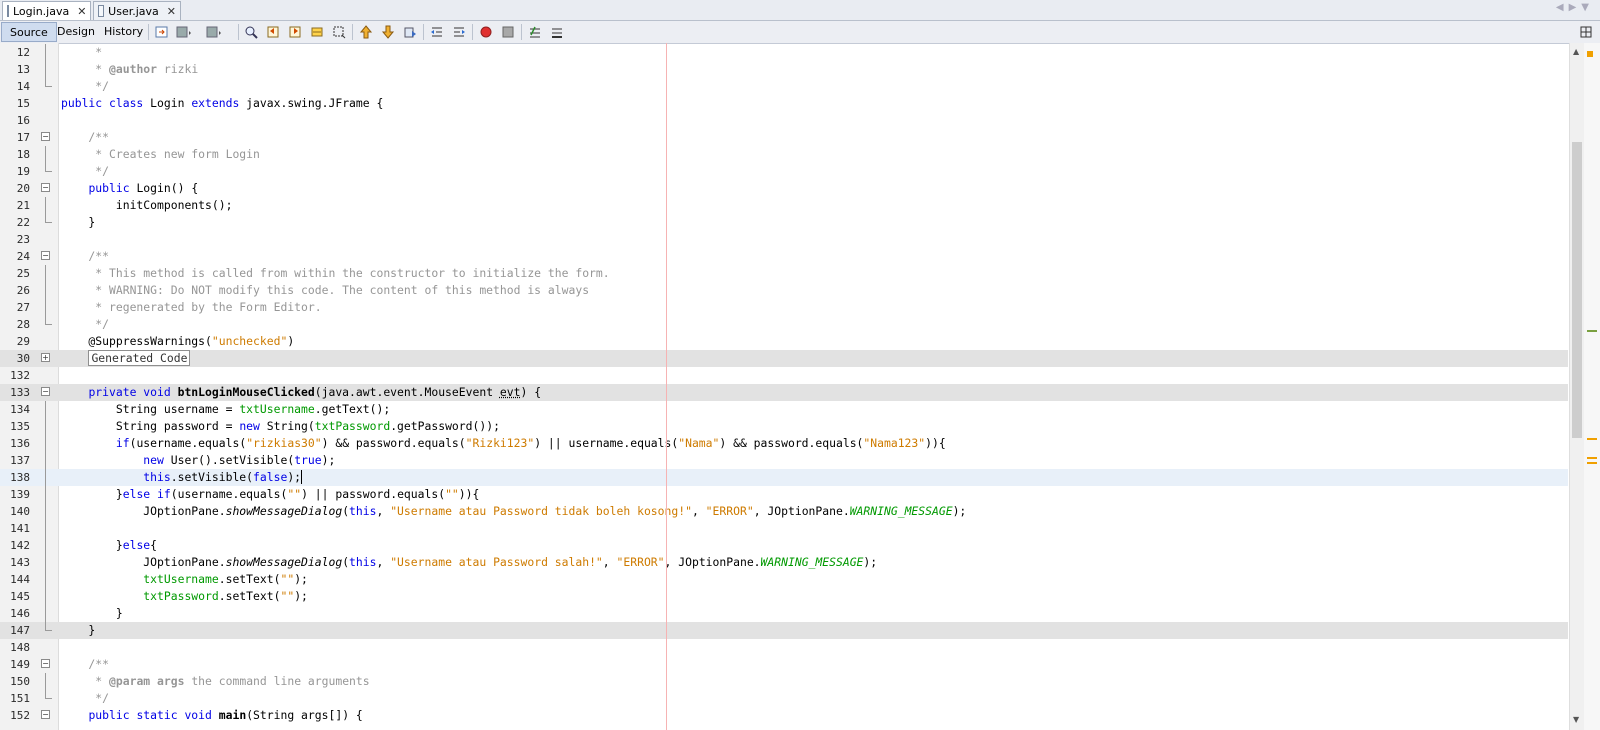 This screenshot has width=1600, height=730. Describe the element at coordinates (45, 357) in the screenshot. I see `expand-fold-icon: +` at that location.